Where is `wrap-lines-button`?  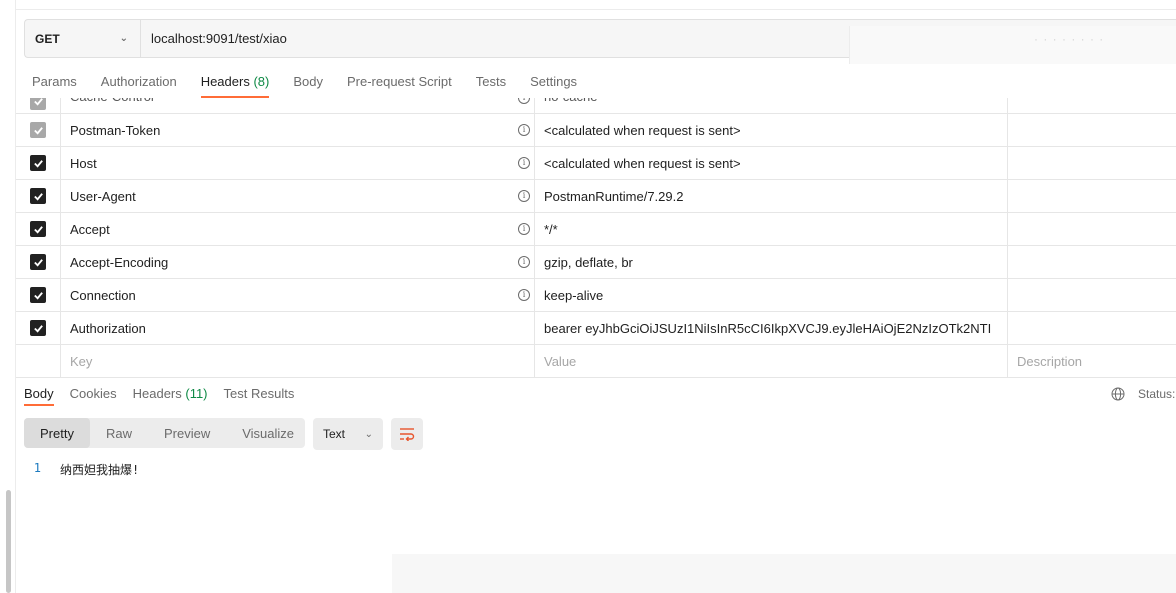
wrap-lines-button is located at coordinates (407, 434).